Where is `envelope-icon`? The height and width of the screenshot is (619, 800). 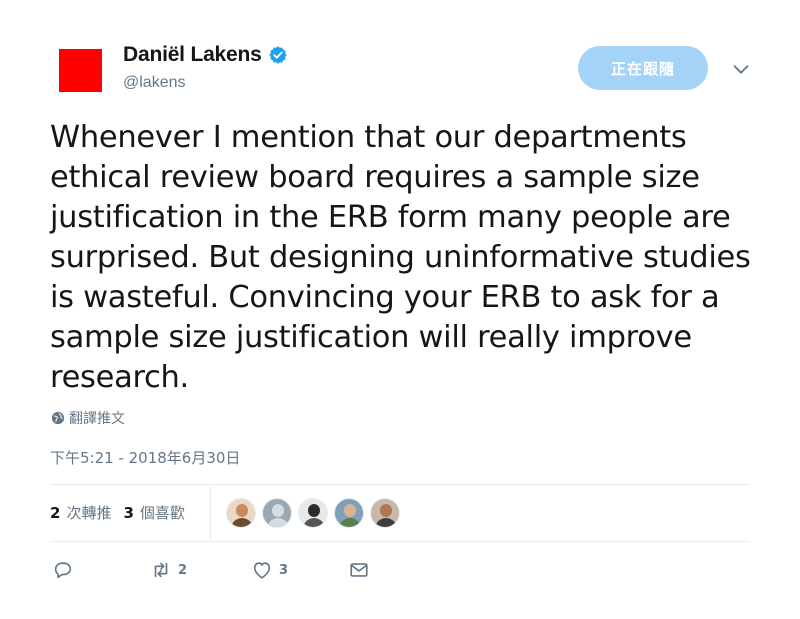
envelope-icon is located at coordinates (359, 570).